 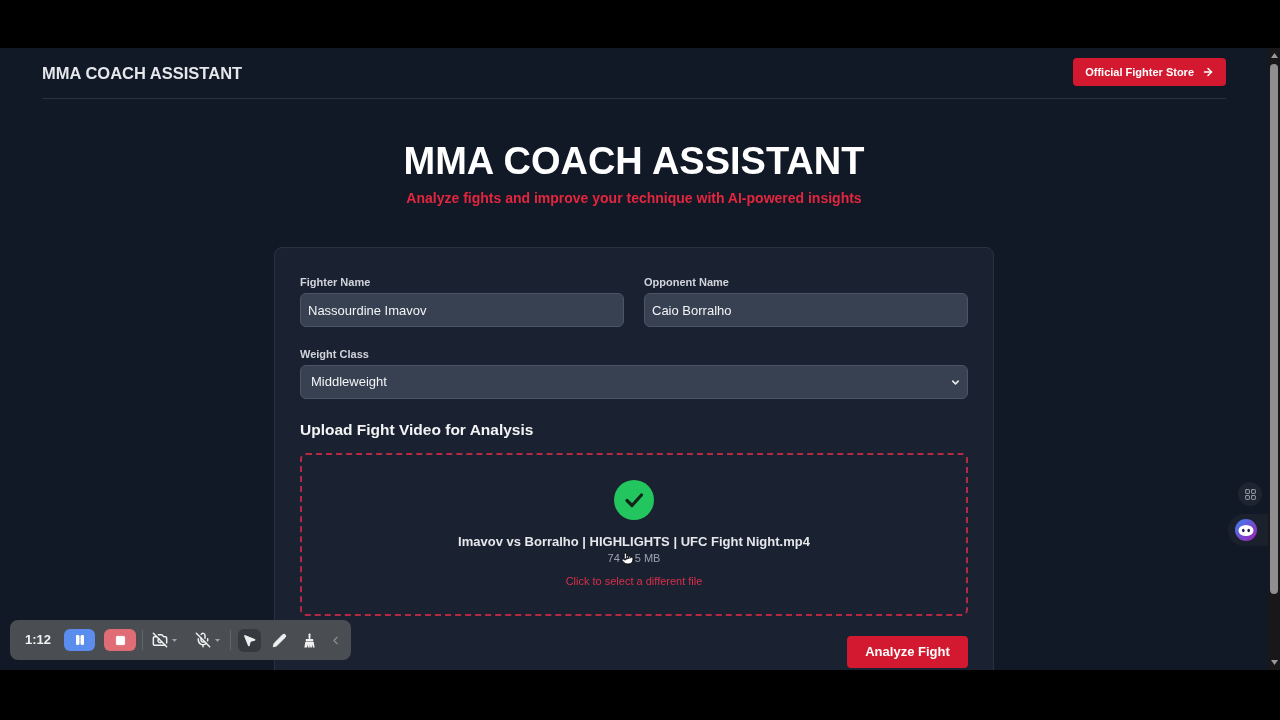 I want to click on store-button: Official Fighter Store, so click(x=1149, y=72).